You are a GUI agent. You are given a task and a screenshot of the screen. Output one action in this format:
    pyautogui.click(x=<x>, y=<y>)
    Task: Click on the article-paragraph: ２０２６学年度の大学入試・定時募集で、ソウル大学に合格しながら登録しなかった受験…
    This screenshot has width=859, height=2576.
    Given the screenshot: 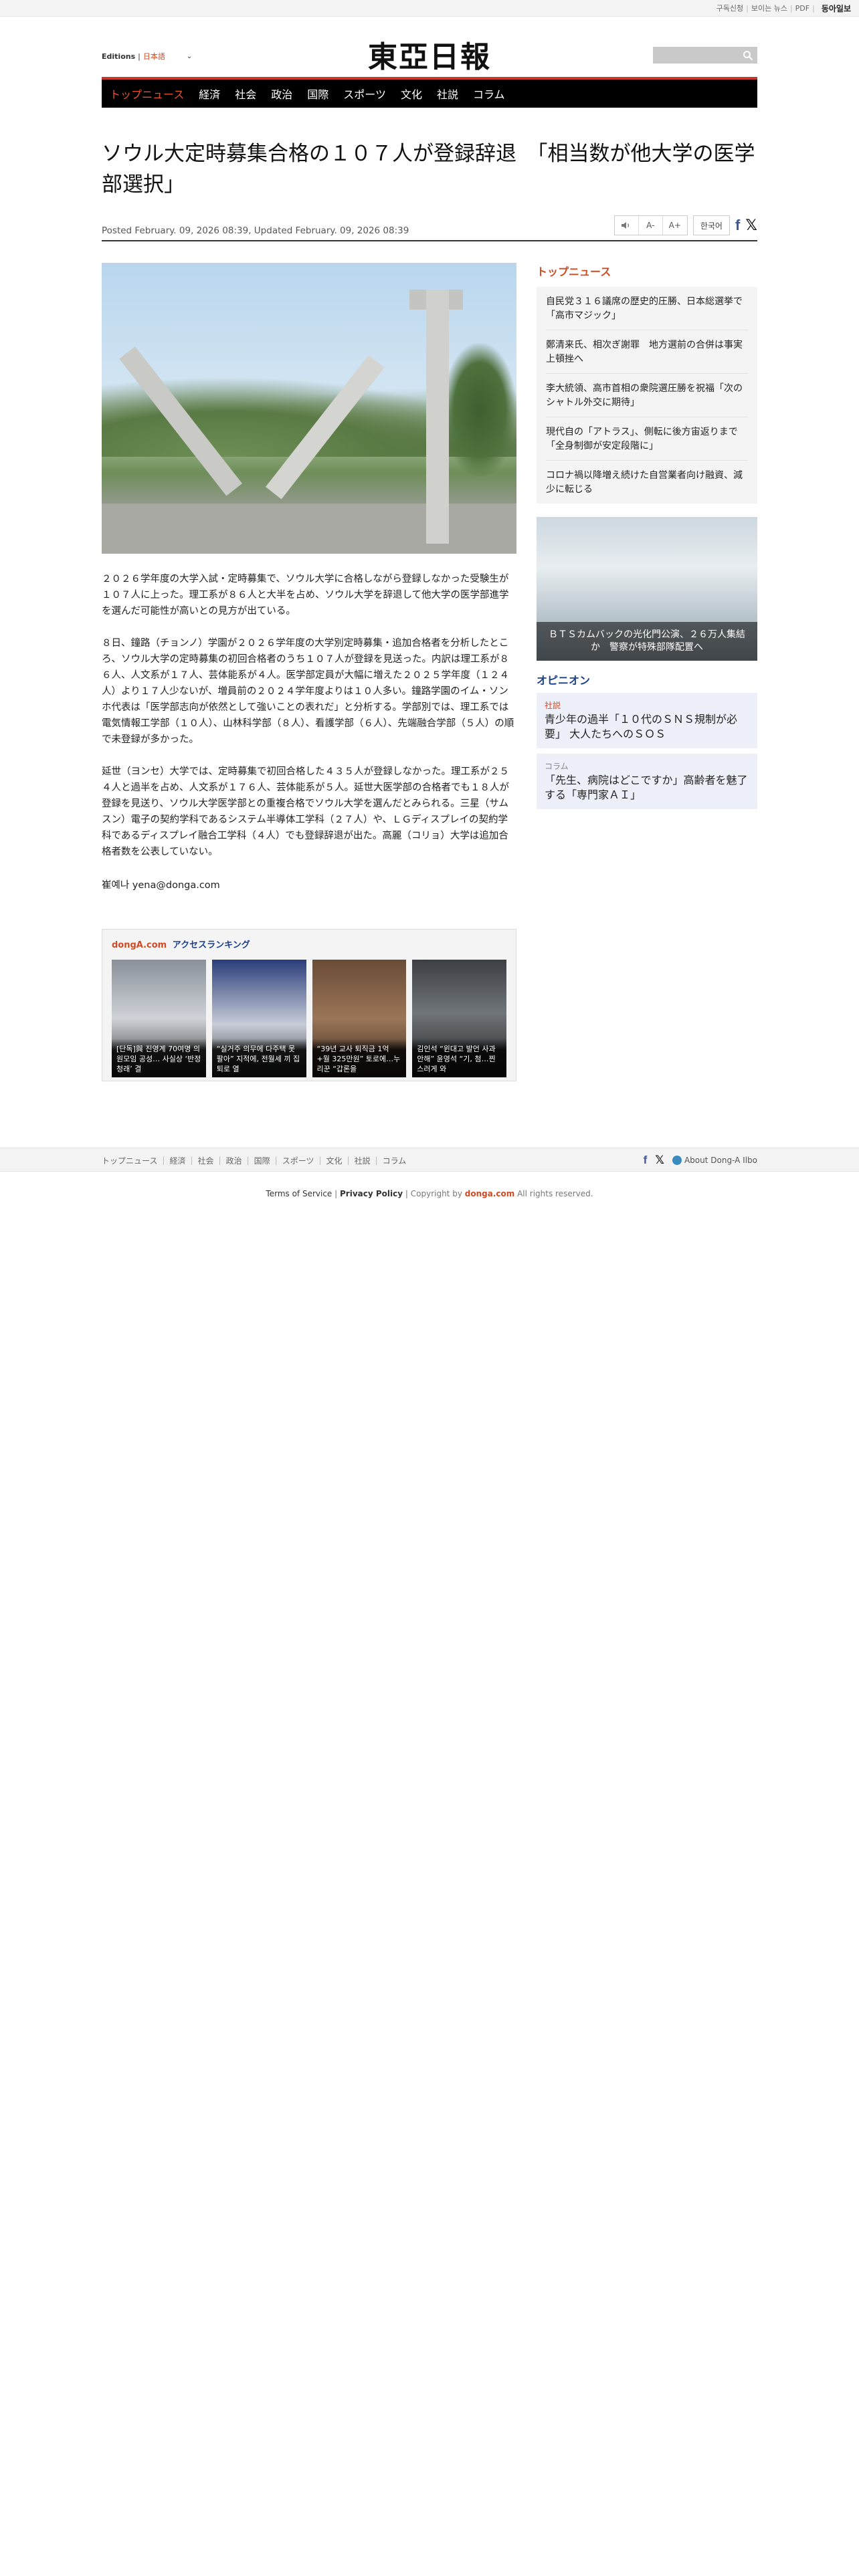 What is the action you would take?
    pyautogui.click(x=305, y=595)
    